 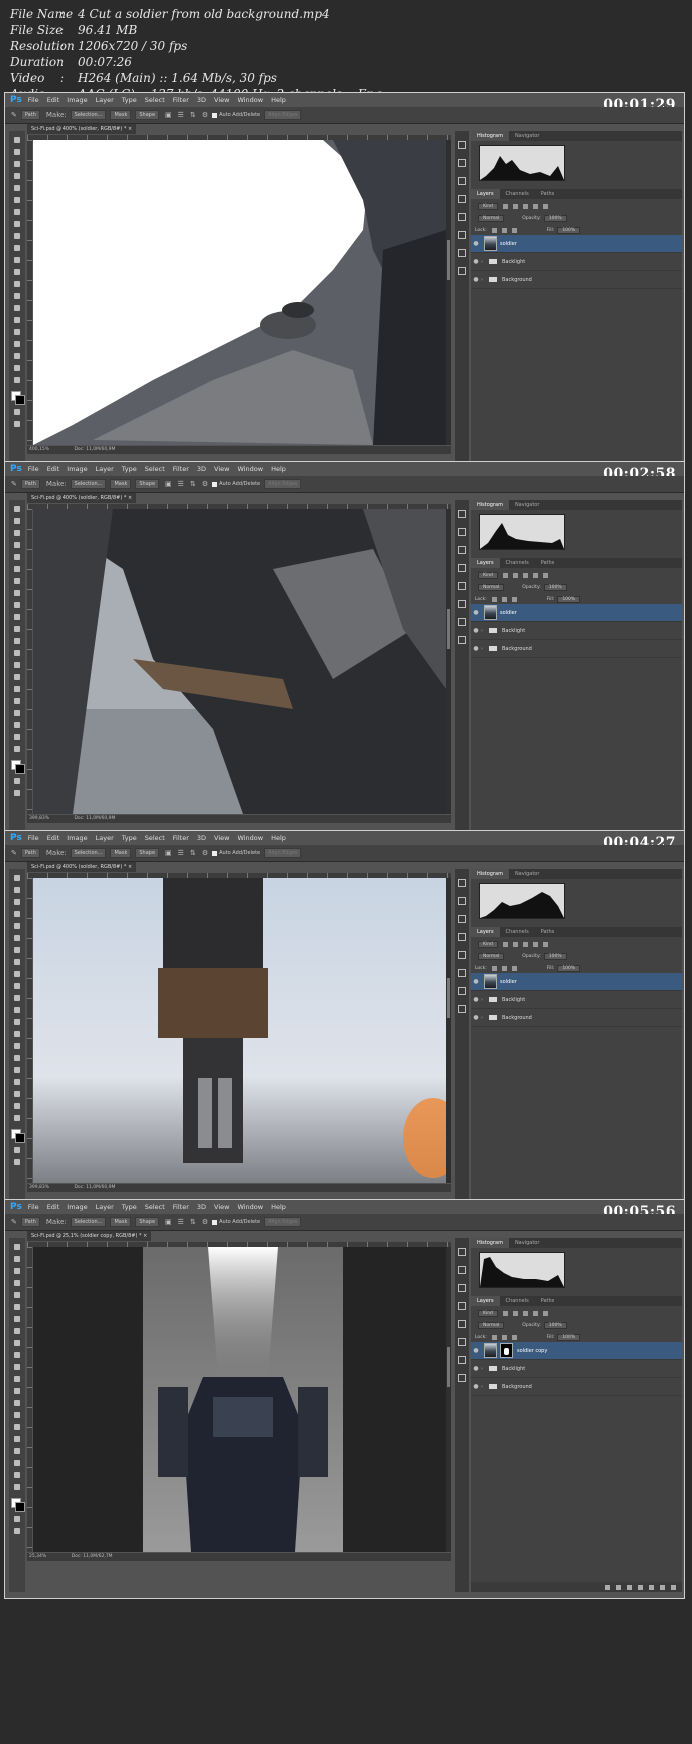 I want to click on menu-type: Type, so click(x=129, y=1207).